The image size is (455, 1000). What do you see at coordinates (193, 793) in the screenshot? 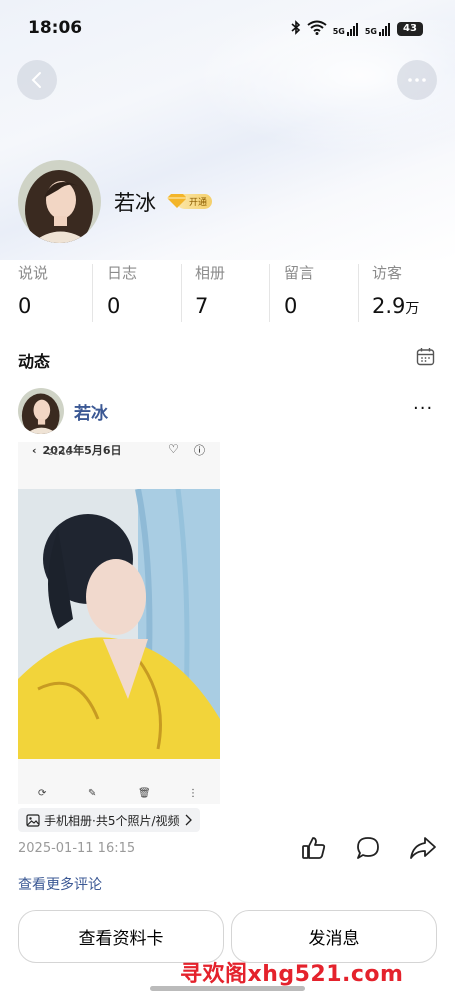
I see `screenshot-more-icon: ⋮` at bounding box center [193, 793].